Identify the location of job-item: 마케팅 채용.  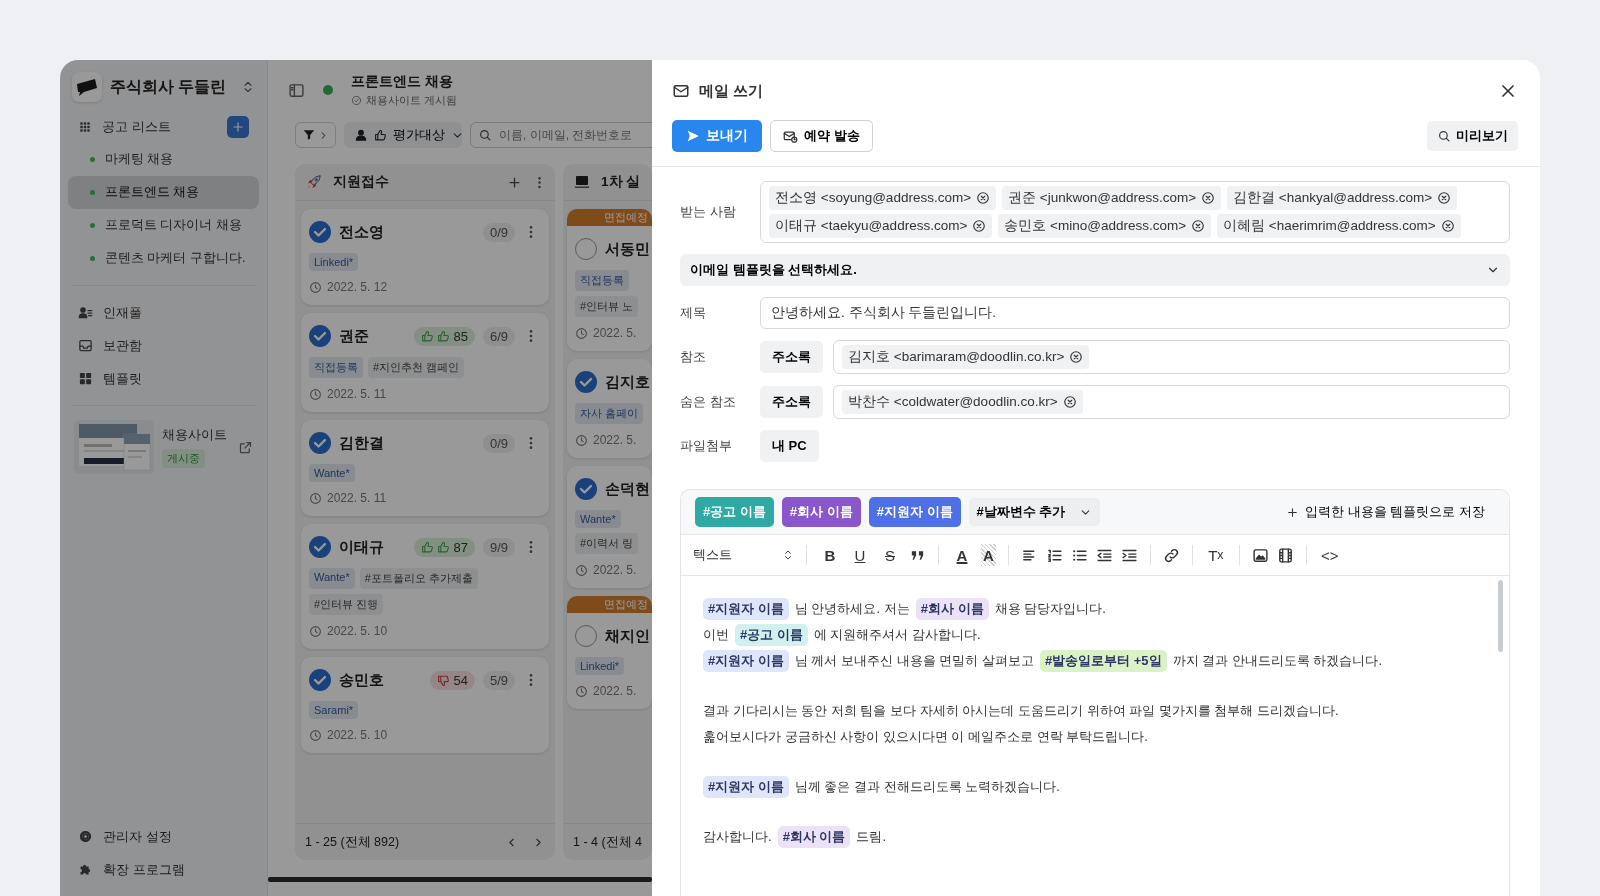
(163, 159).